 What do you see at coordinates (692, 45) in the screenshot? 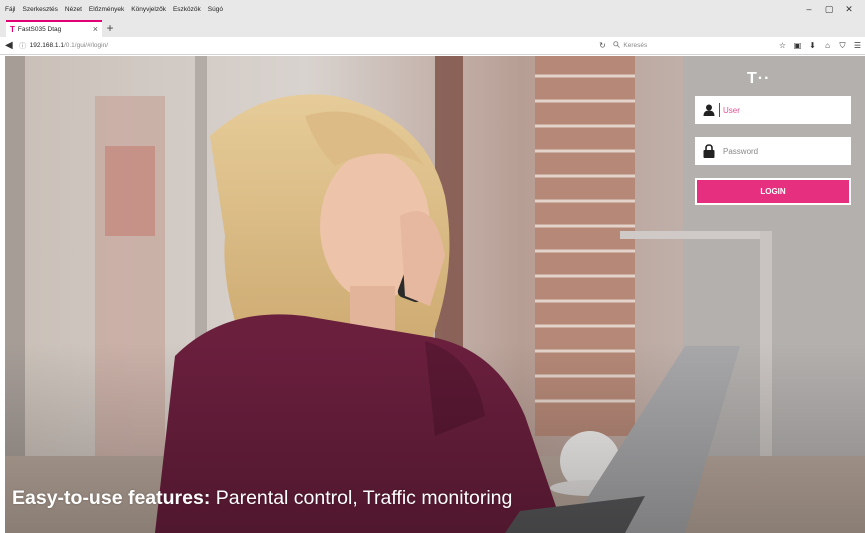
I see `search-bar: Keresés` at bounding box center [692, 45].